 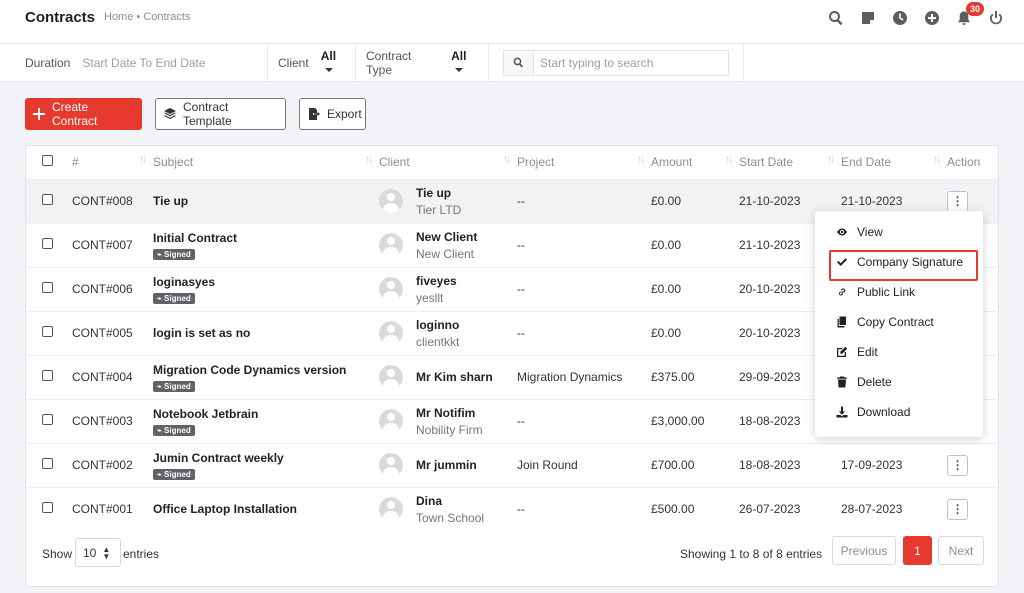 I want to click on breadcrumb: Home • Contracts, so click(x=147, y=17).